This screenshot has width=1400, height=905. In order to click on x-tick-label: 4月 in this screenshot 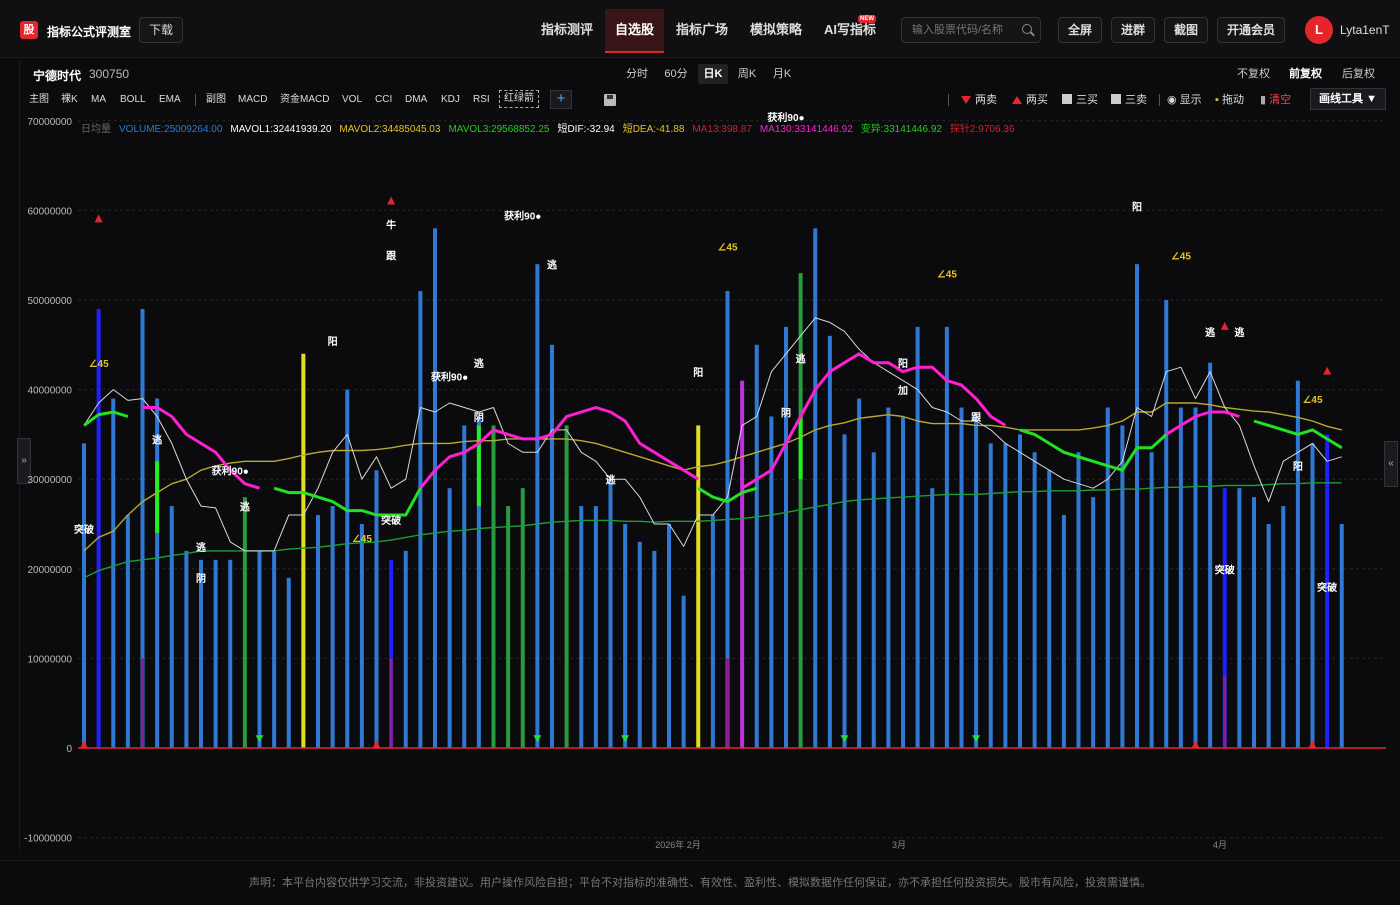, I will do `click(1220, 845)`.